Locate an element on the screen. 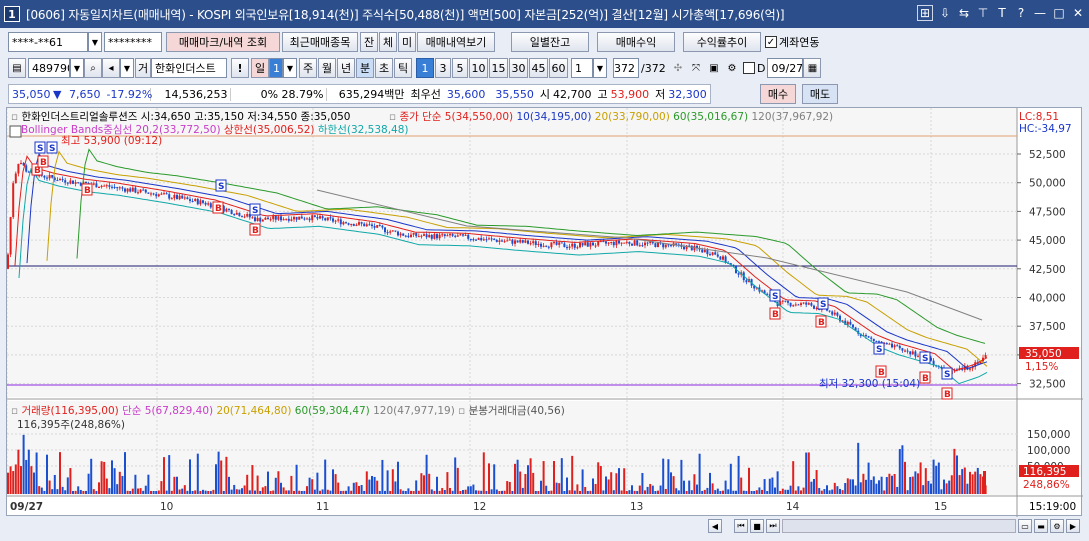  account-dropdown-icon: ▼ is located at coordinates (95, 42).